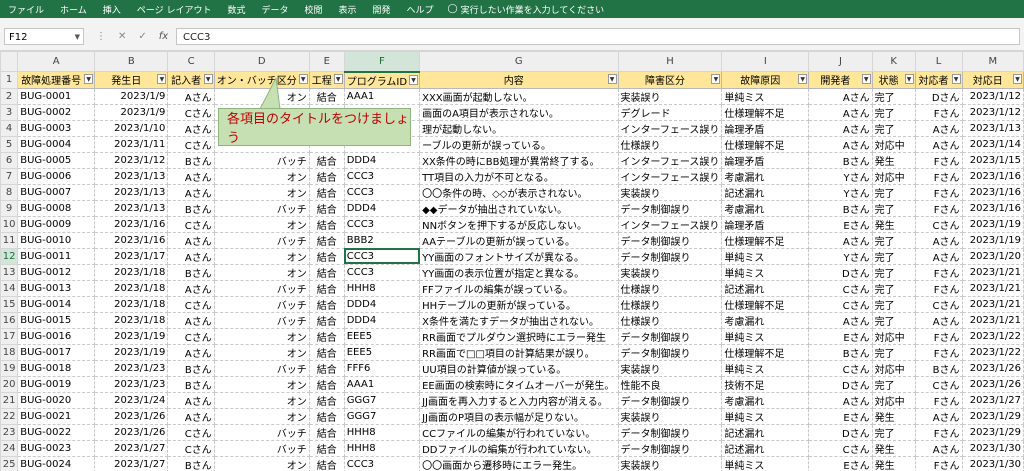  I want to click on data-cell: Yさん, so click(840, 176).